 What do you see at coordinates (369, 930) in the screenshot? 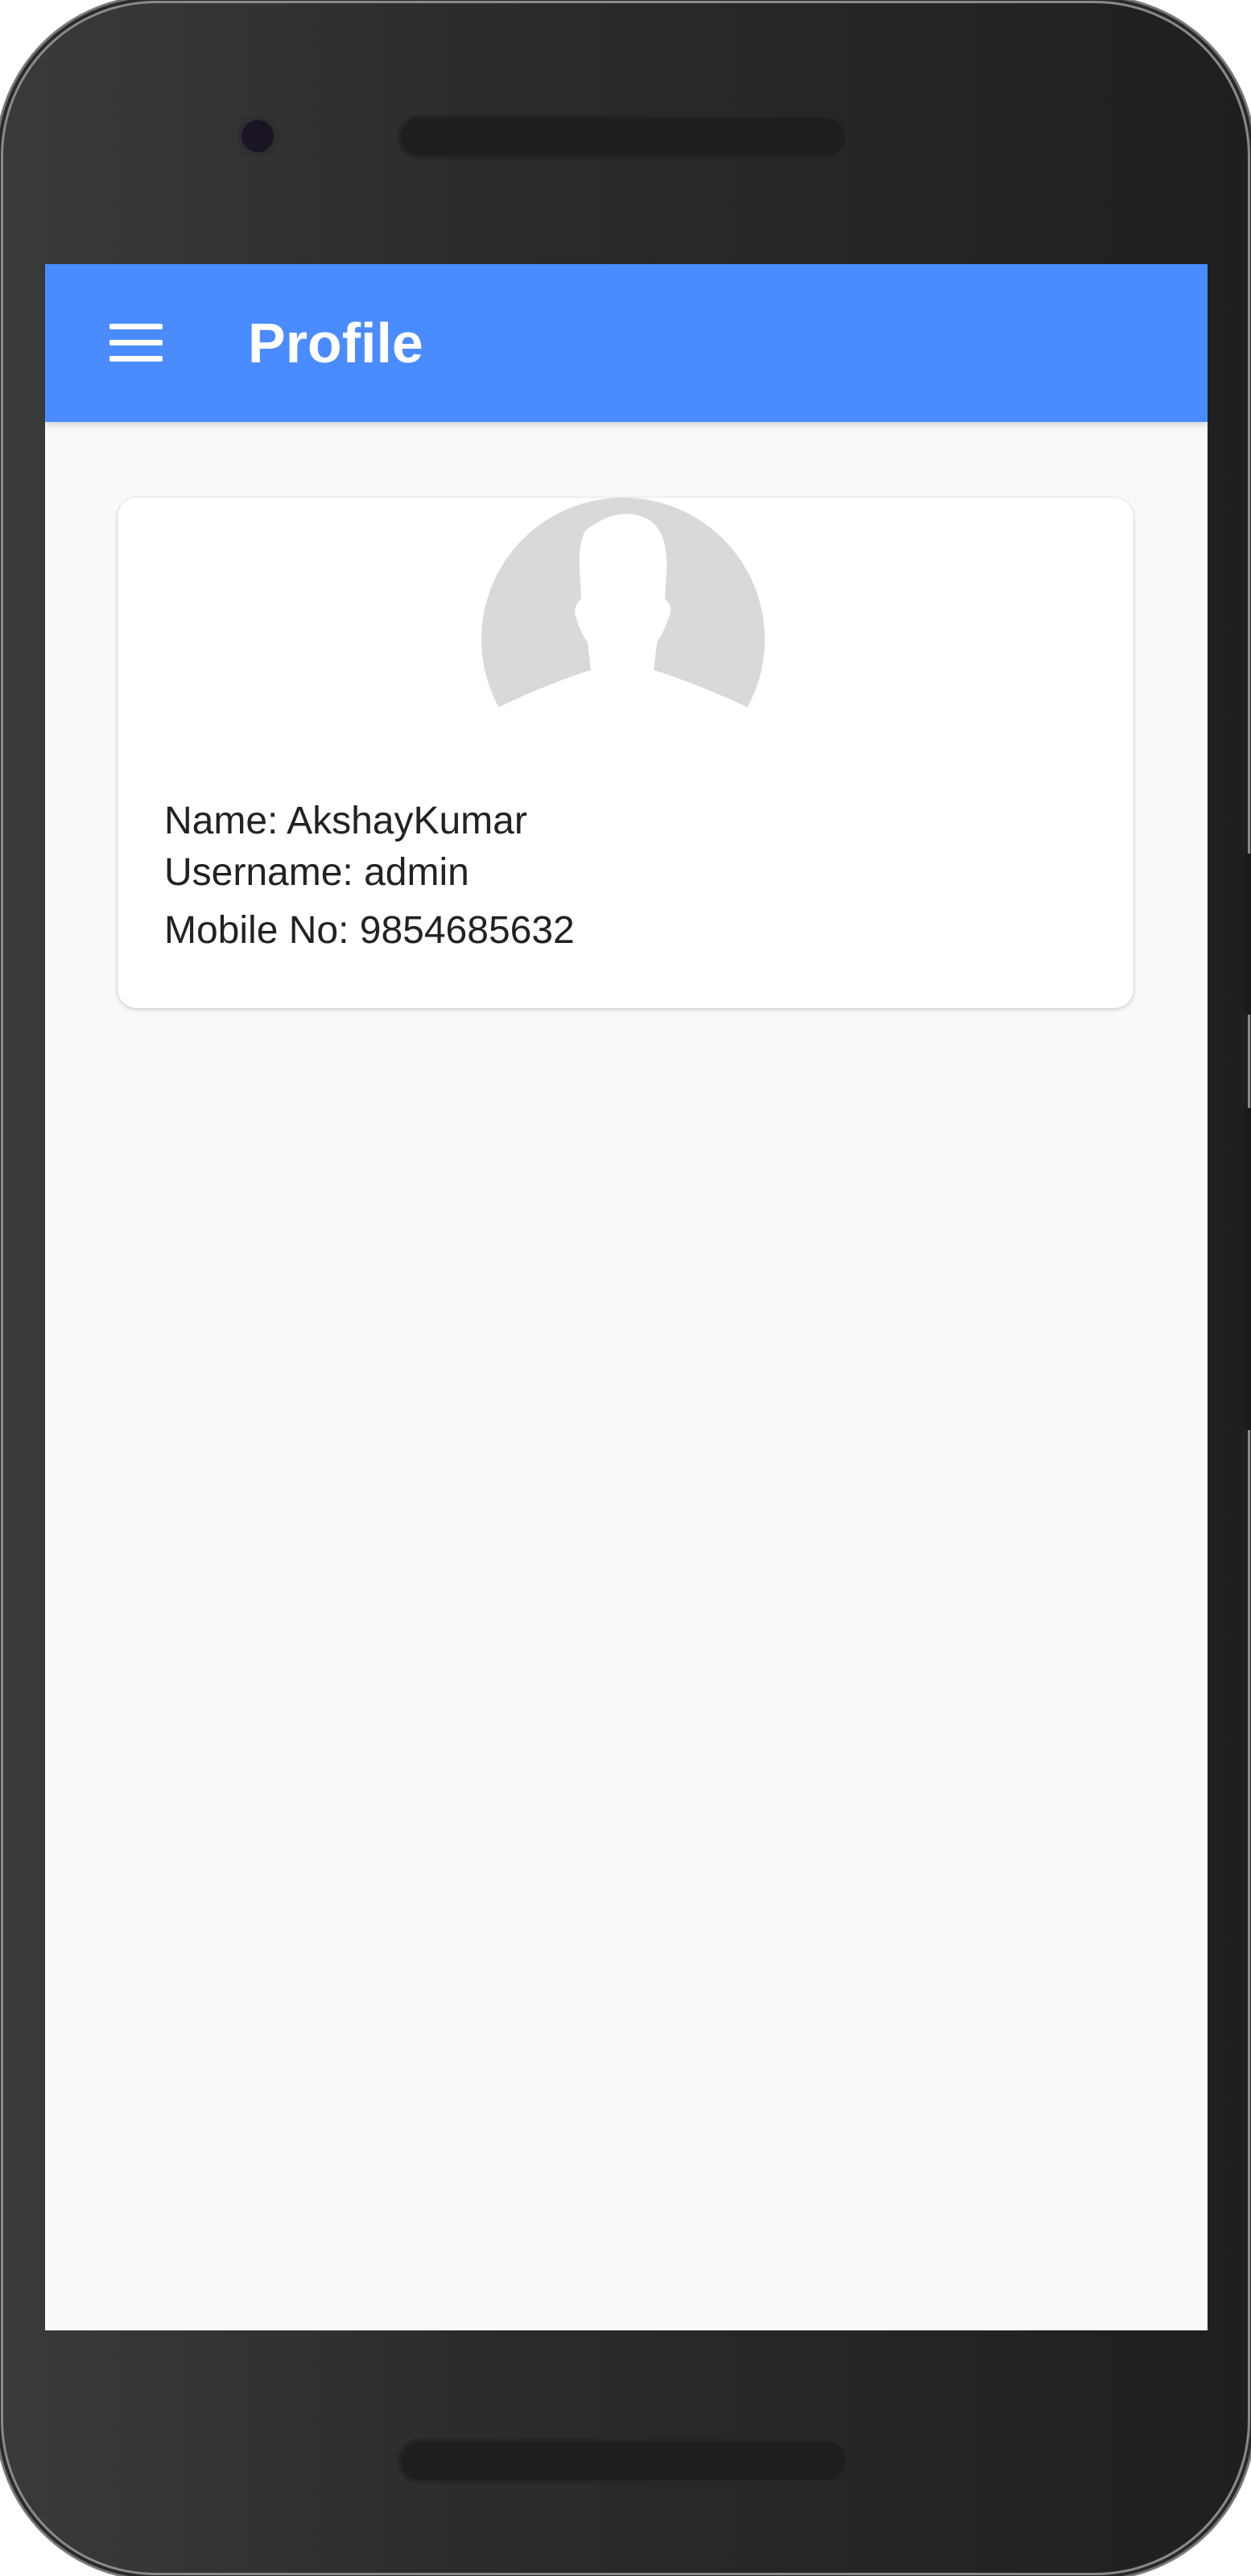
I see `mobile-text: Mobile No: 9854685632` at bounding box center [369, 930].